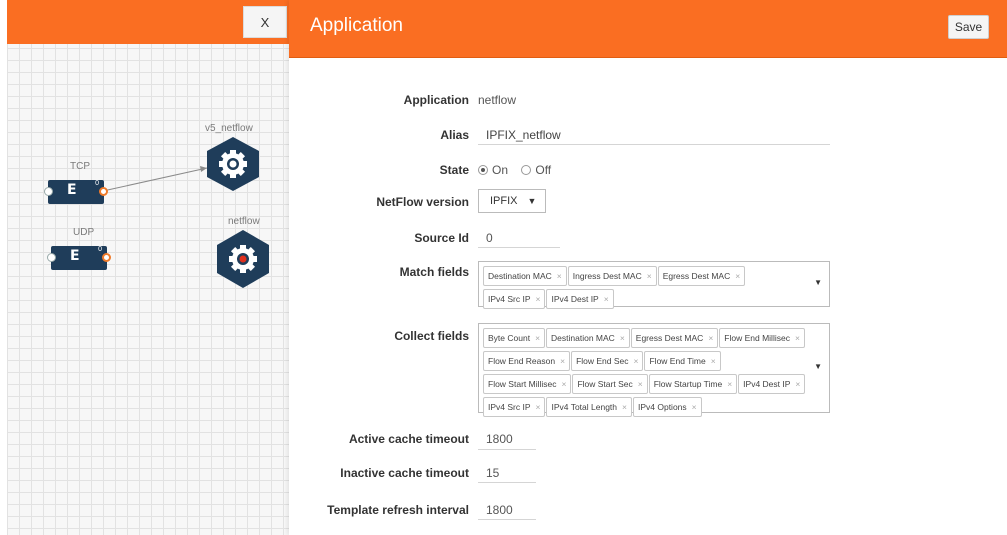  I want to click on inactive-cache-timeout-input: 15, so click(492, 473).